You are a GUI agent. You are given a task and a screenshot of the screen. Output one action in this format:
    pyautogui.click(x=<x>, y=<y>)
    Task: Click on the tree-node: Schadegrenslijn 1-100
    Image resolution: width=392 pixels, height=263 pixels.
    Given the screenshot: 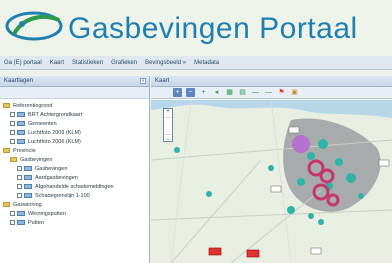 What is the action you would take?
    pyautogui.click(x=74, y=195)
    